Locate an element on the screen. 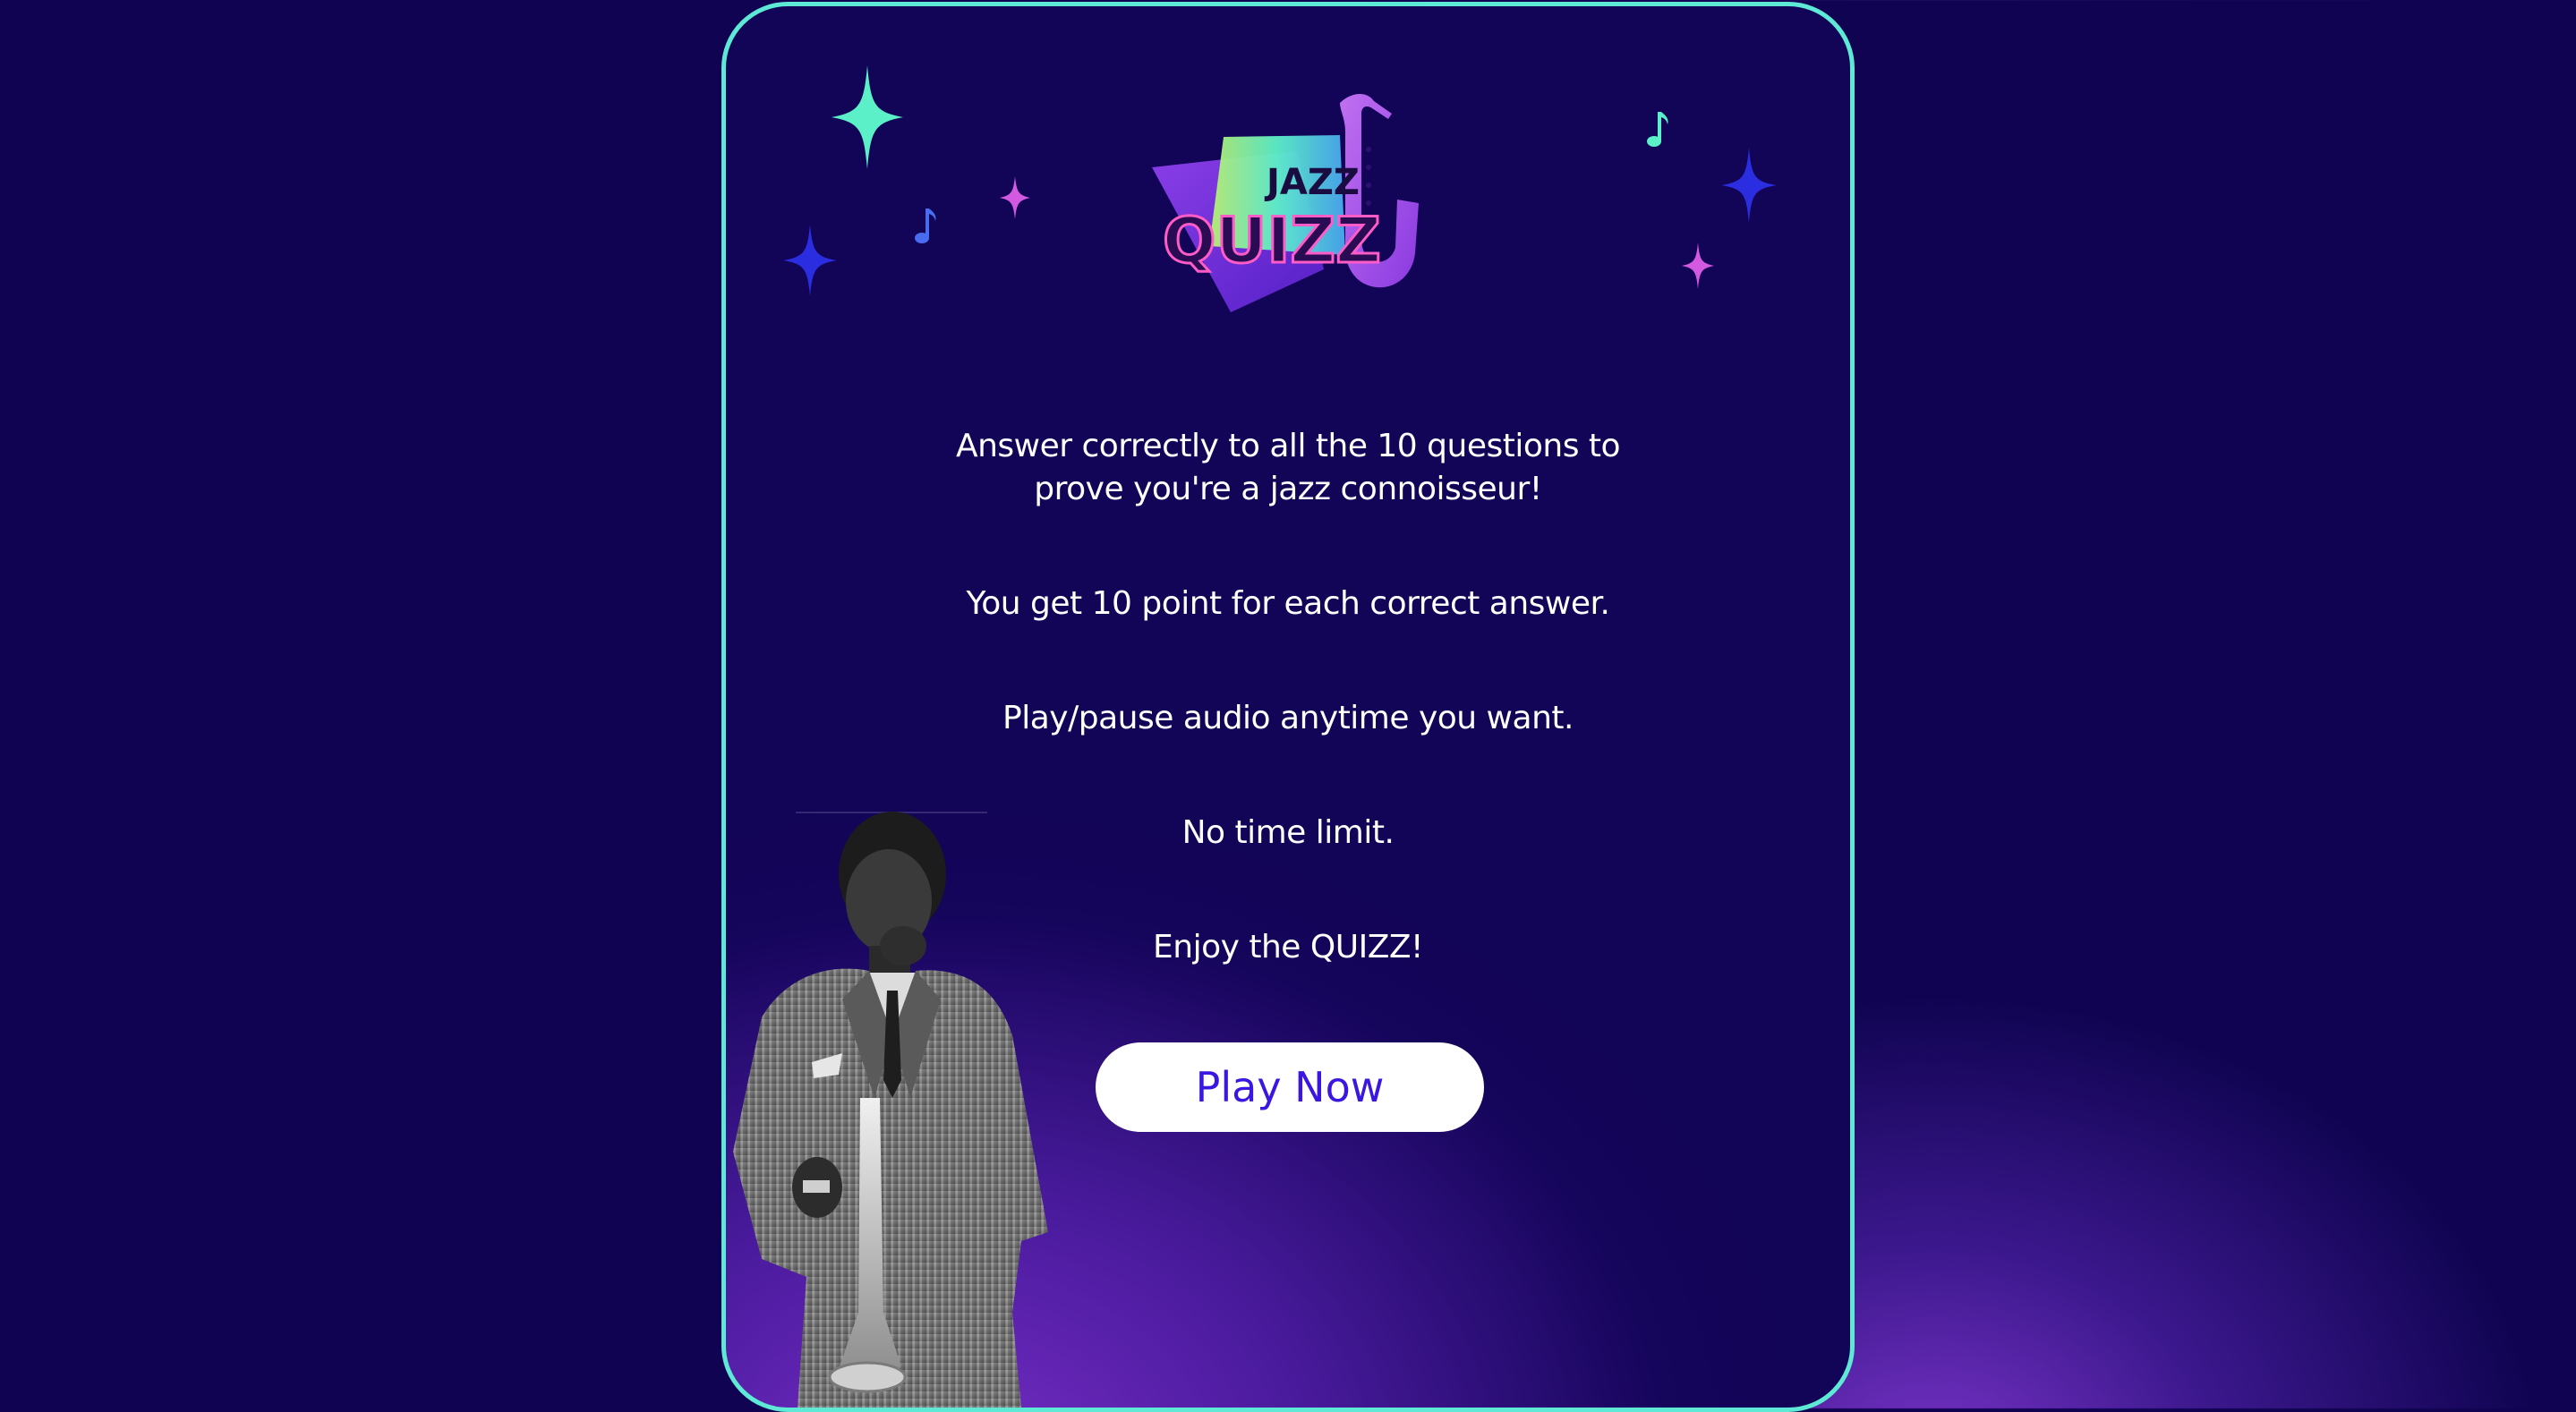  jazz-quizz-logo: JAZZ QUIZZ is located at coordinates (1297, 203).